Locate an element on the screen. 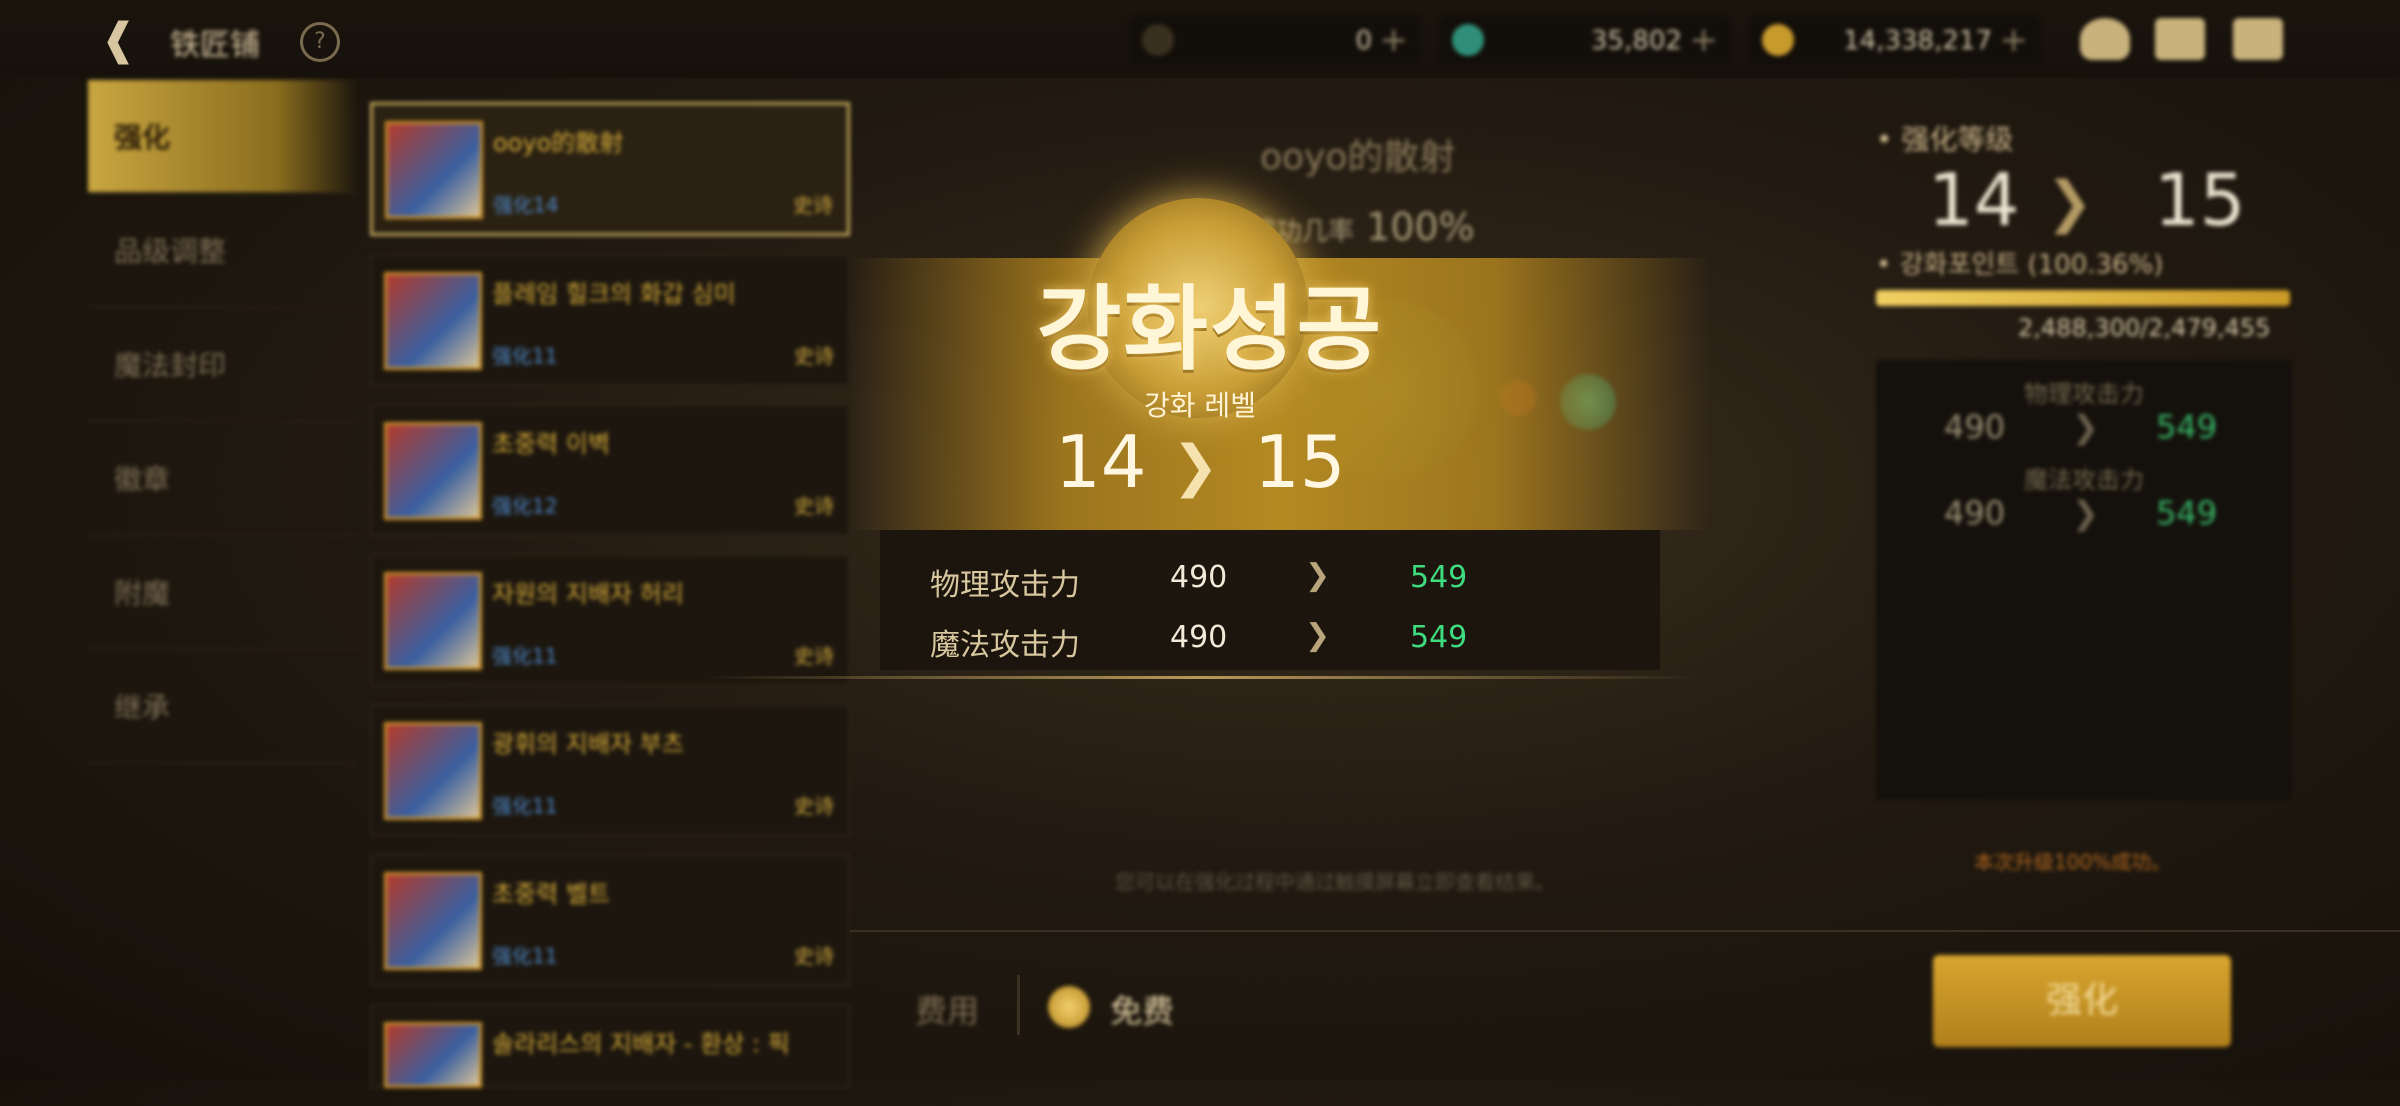 Image resolution: width=2400 pixels, height=1106 pixels. sidebar-item-label: 继承 is located at coordinates (142, 707).